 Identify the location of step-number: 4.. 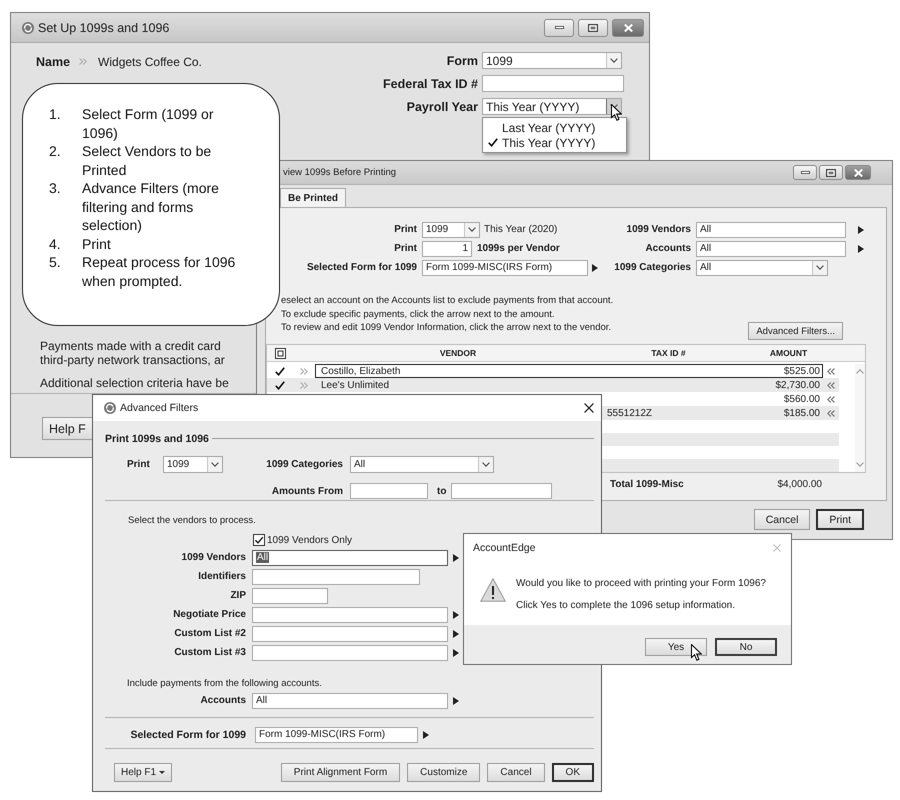
(55, 243).